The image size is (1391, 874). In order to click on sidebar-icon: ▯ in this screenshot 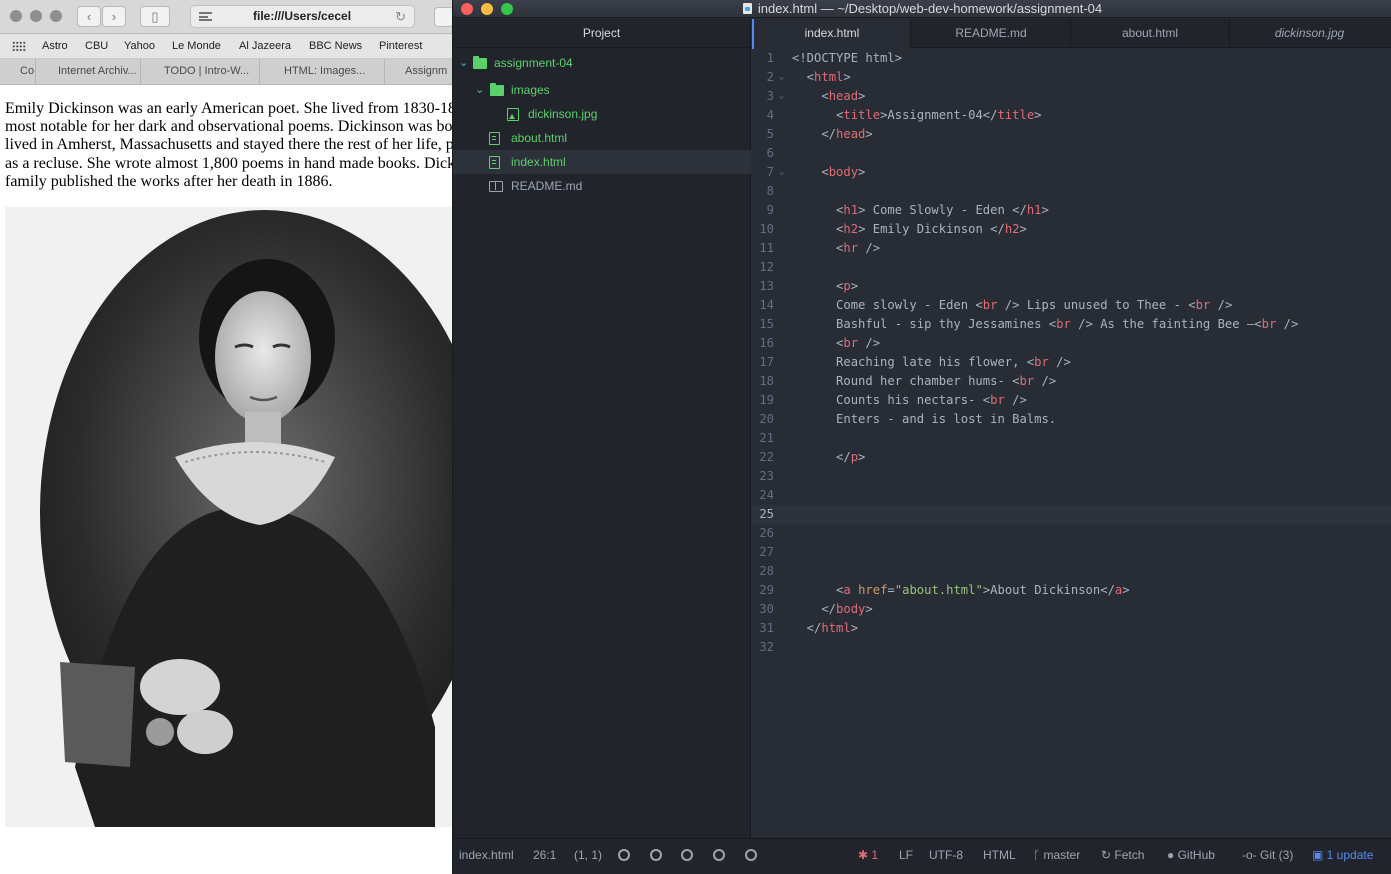, I will do `click(155, 16)`.